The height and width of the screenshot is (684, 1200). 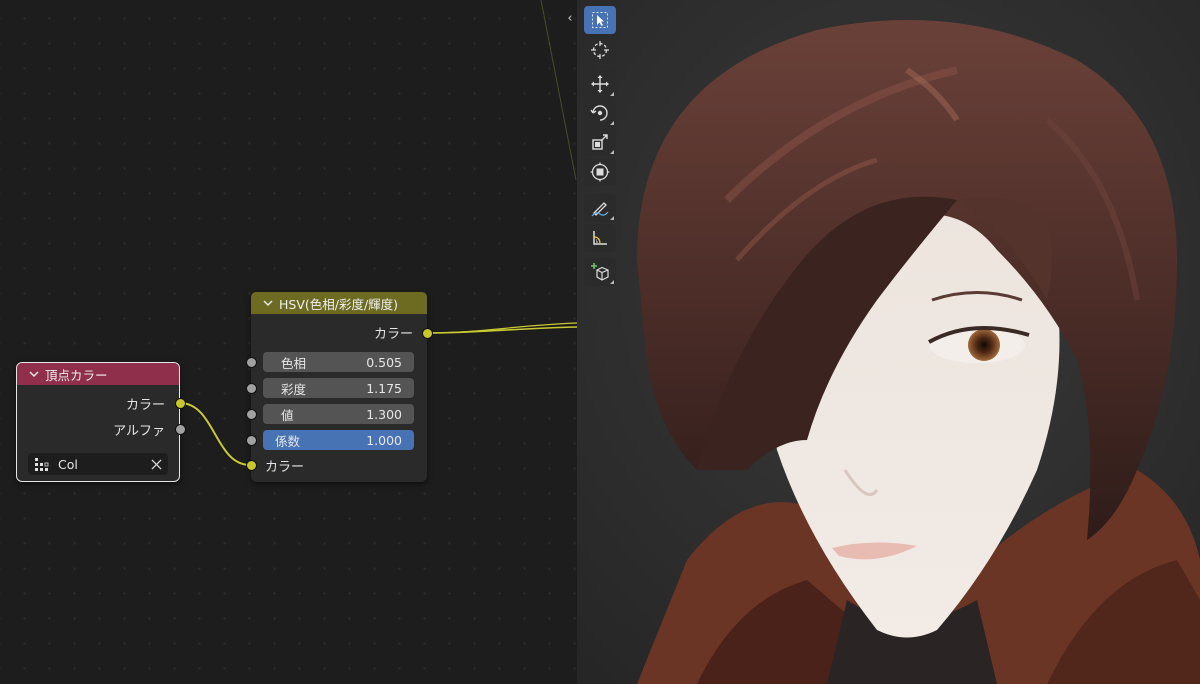 I want to click on add-cube-tool, so click(x=600, y=272).